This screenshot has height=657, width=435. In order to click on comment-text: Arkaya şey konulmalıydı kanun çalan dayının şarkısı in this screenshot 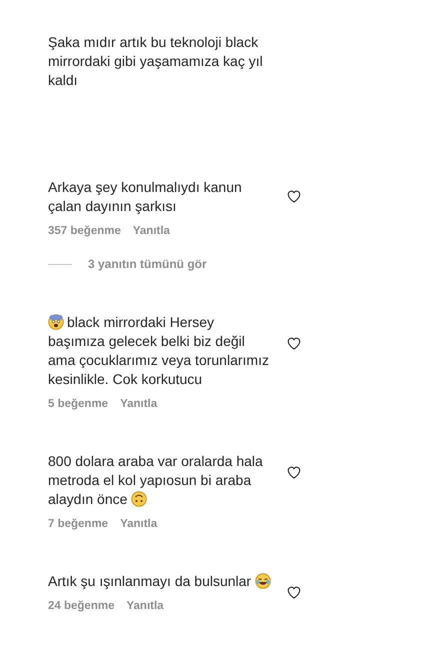, I will do `click(145, 197)`.